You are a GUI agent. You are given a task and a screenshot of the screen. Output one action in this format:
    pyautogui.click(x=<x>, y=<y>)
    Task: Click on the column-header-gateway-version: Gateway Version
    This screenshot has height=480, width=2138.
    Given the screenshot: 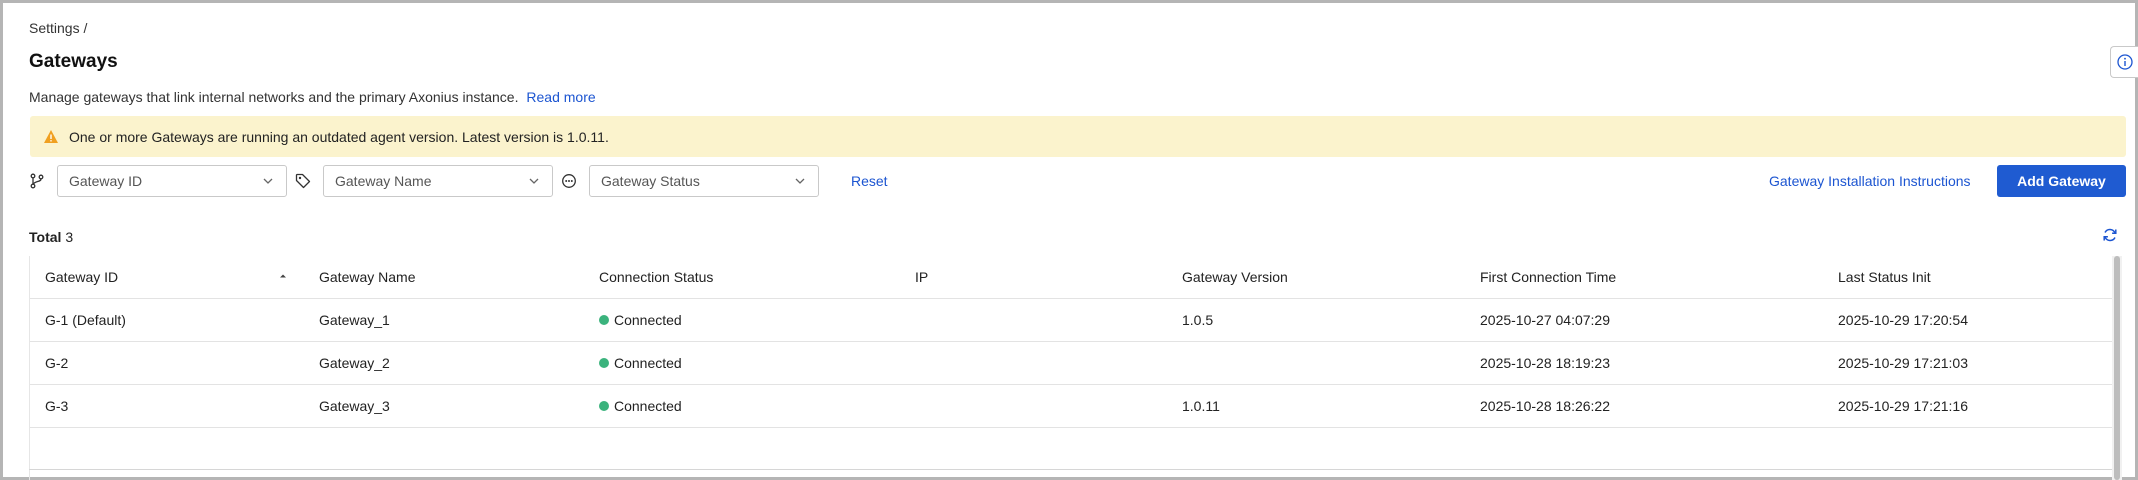 What is the action you would take?
    pyautogui.click(x=1235, y=277)
    